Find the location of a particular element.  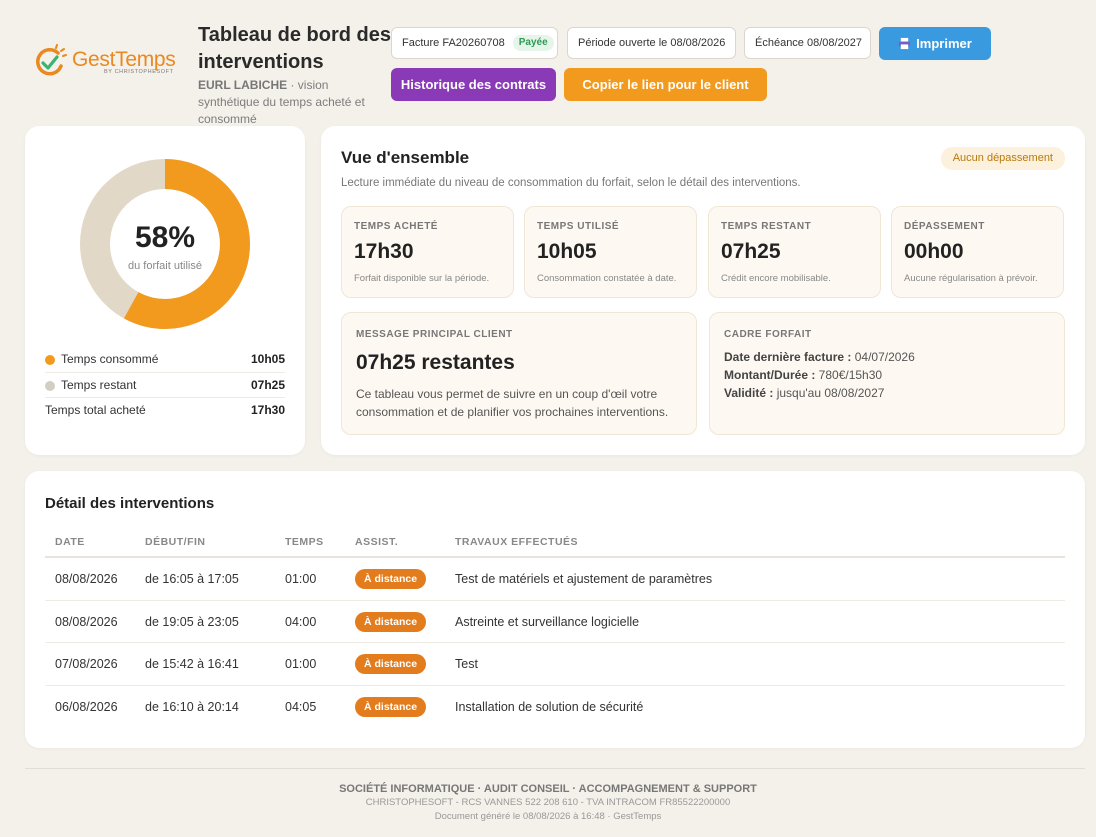

stat-note: Aucune régularisation à prévoir. is located at coordinates (971, 278).